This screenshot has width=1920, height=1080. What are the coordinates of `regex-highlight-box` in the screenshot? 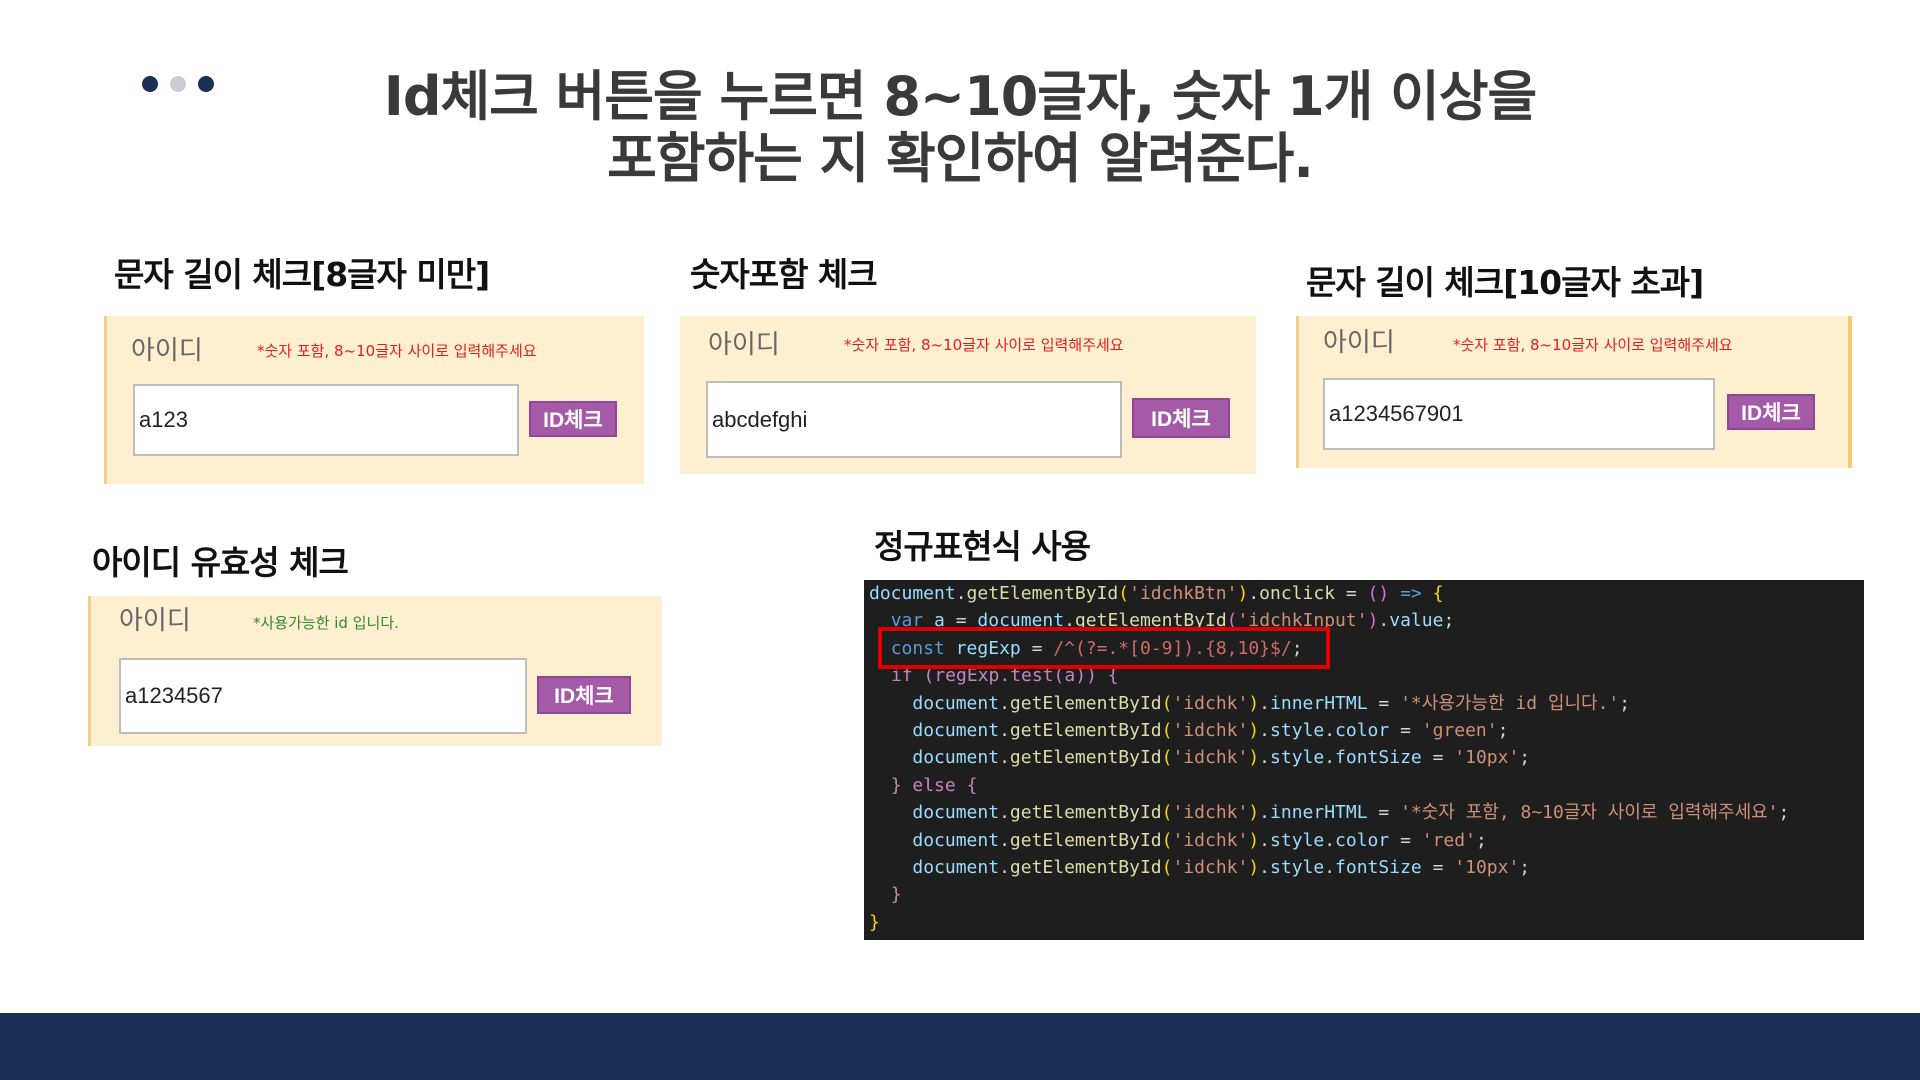 It's located at (1104, 648).